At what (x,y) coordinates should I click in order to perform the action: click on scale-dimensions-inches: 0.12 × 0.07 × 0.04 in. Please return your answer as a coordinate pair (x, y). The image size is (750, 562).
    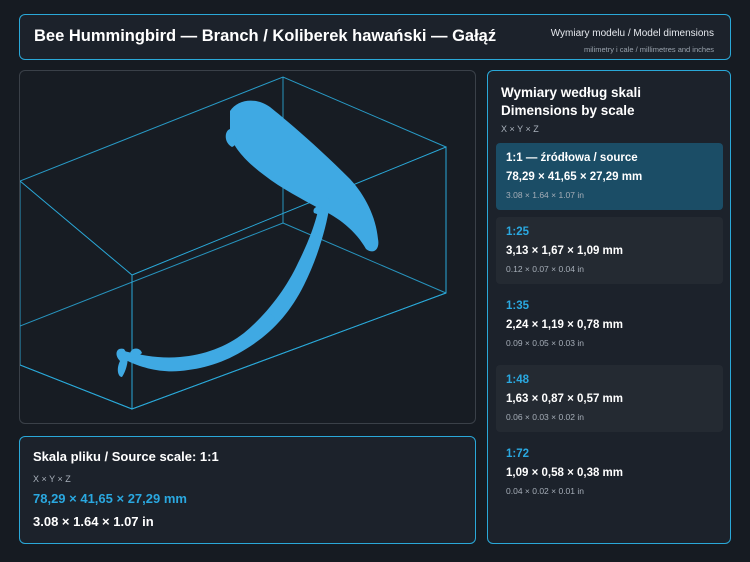
    Looking at the image, I should click on (545, 269).